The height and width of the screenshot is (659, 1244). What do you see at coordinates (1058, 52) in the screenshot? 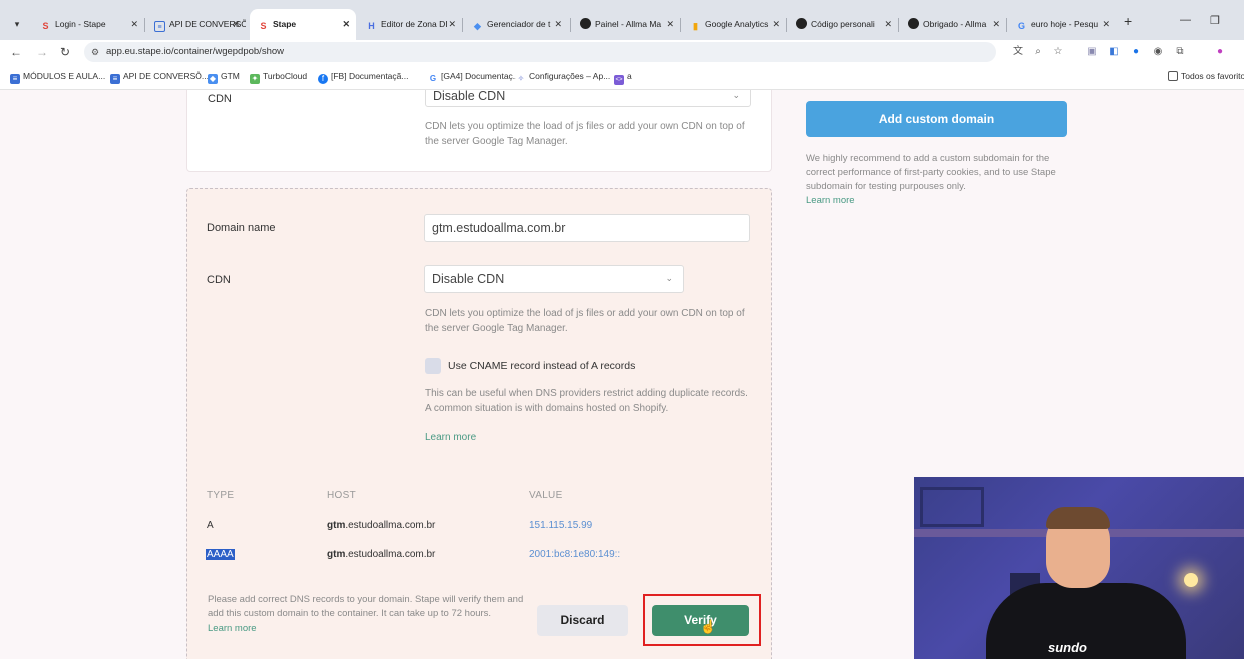
I see `bookmark-star-icon: ☆` at bounding box center [1058, 52].